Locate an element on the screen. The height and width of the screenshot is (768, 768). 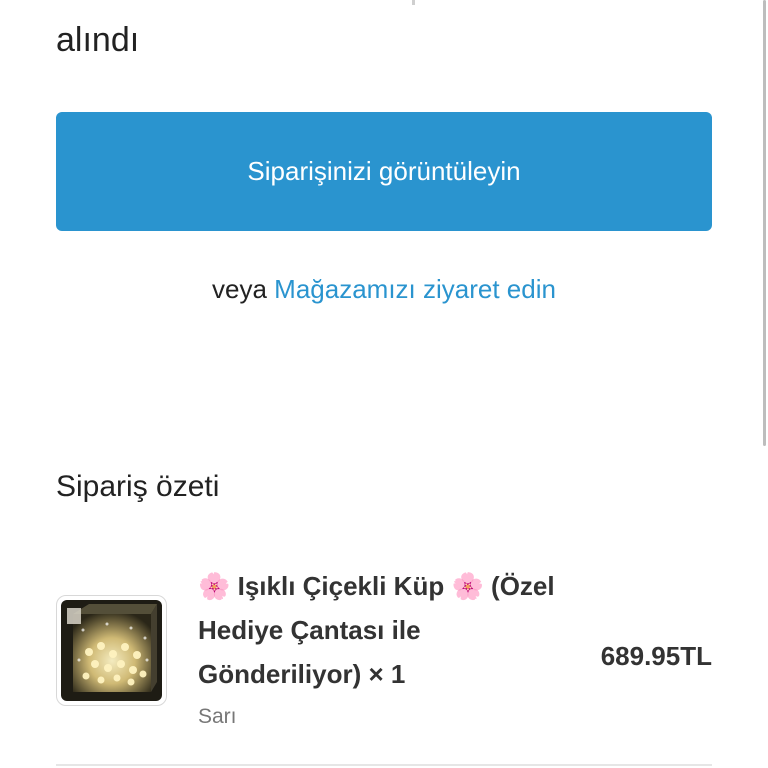
summary-divider is located at coordinates (384, 765).